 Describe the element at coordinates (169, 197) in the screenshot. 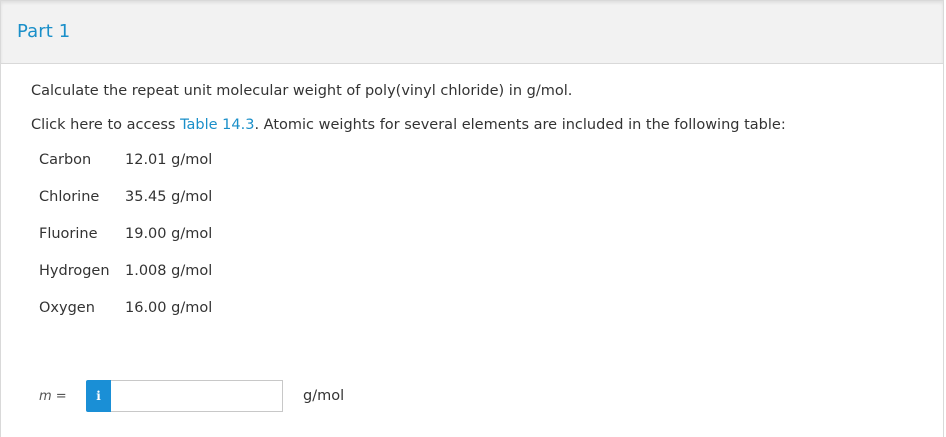

I see `element-weight: 35.45 g/mol` at that location.